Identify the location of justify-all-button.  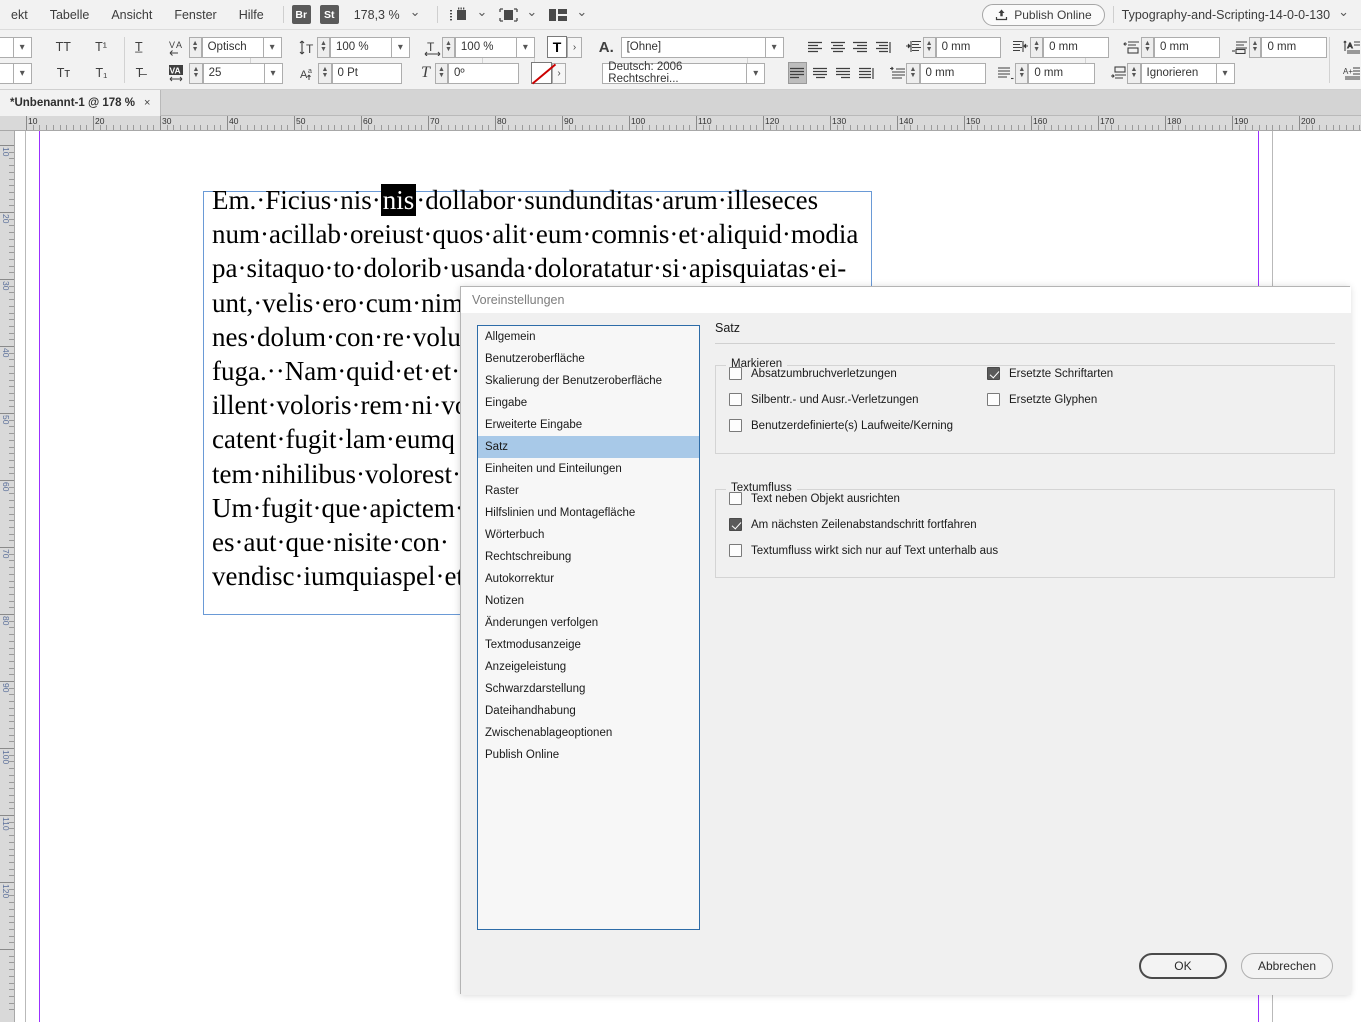
(866, 73).